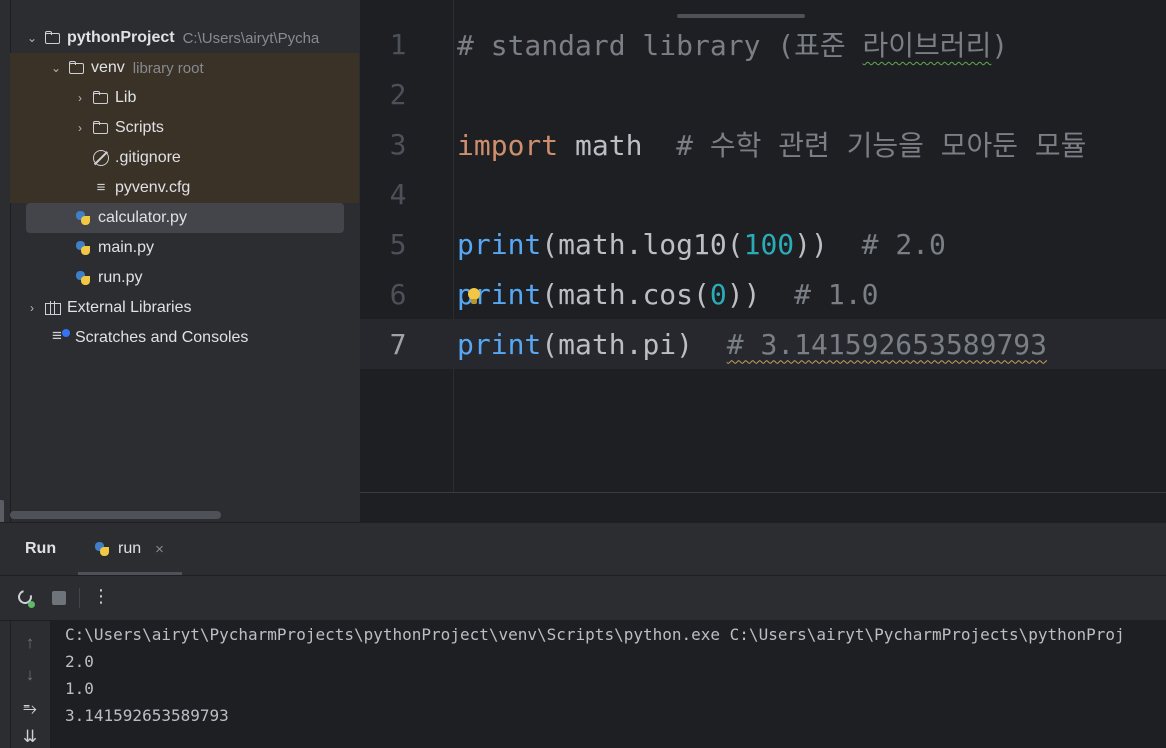  I want to click on code-line: 1 # standard library (표준 라이브러리), so click(763, 44).